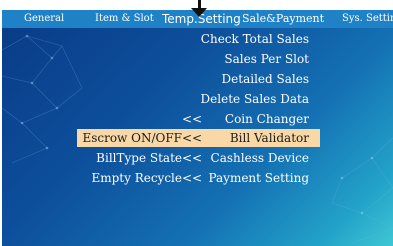  What do you see at coordinates (265, 79) in the screenshot?
I see `menu-item-label: Detailed Sales` at bounding box center [265, 79].